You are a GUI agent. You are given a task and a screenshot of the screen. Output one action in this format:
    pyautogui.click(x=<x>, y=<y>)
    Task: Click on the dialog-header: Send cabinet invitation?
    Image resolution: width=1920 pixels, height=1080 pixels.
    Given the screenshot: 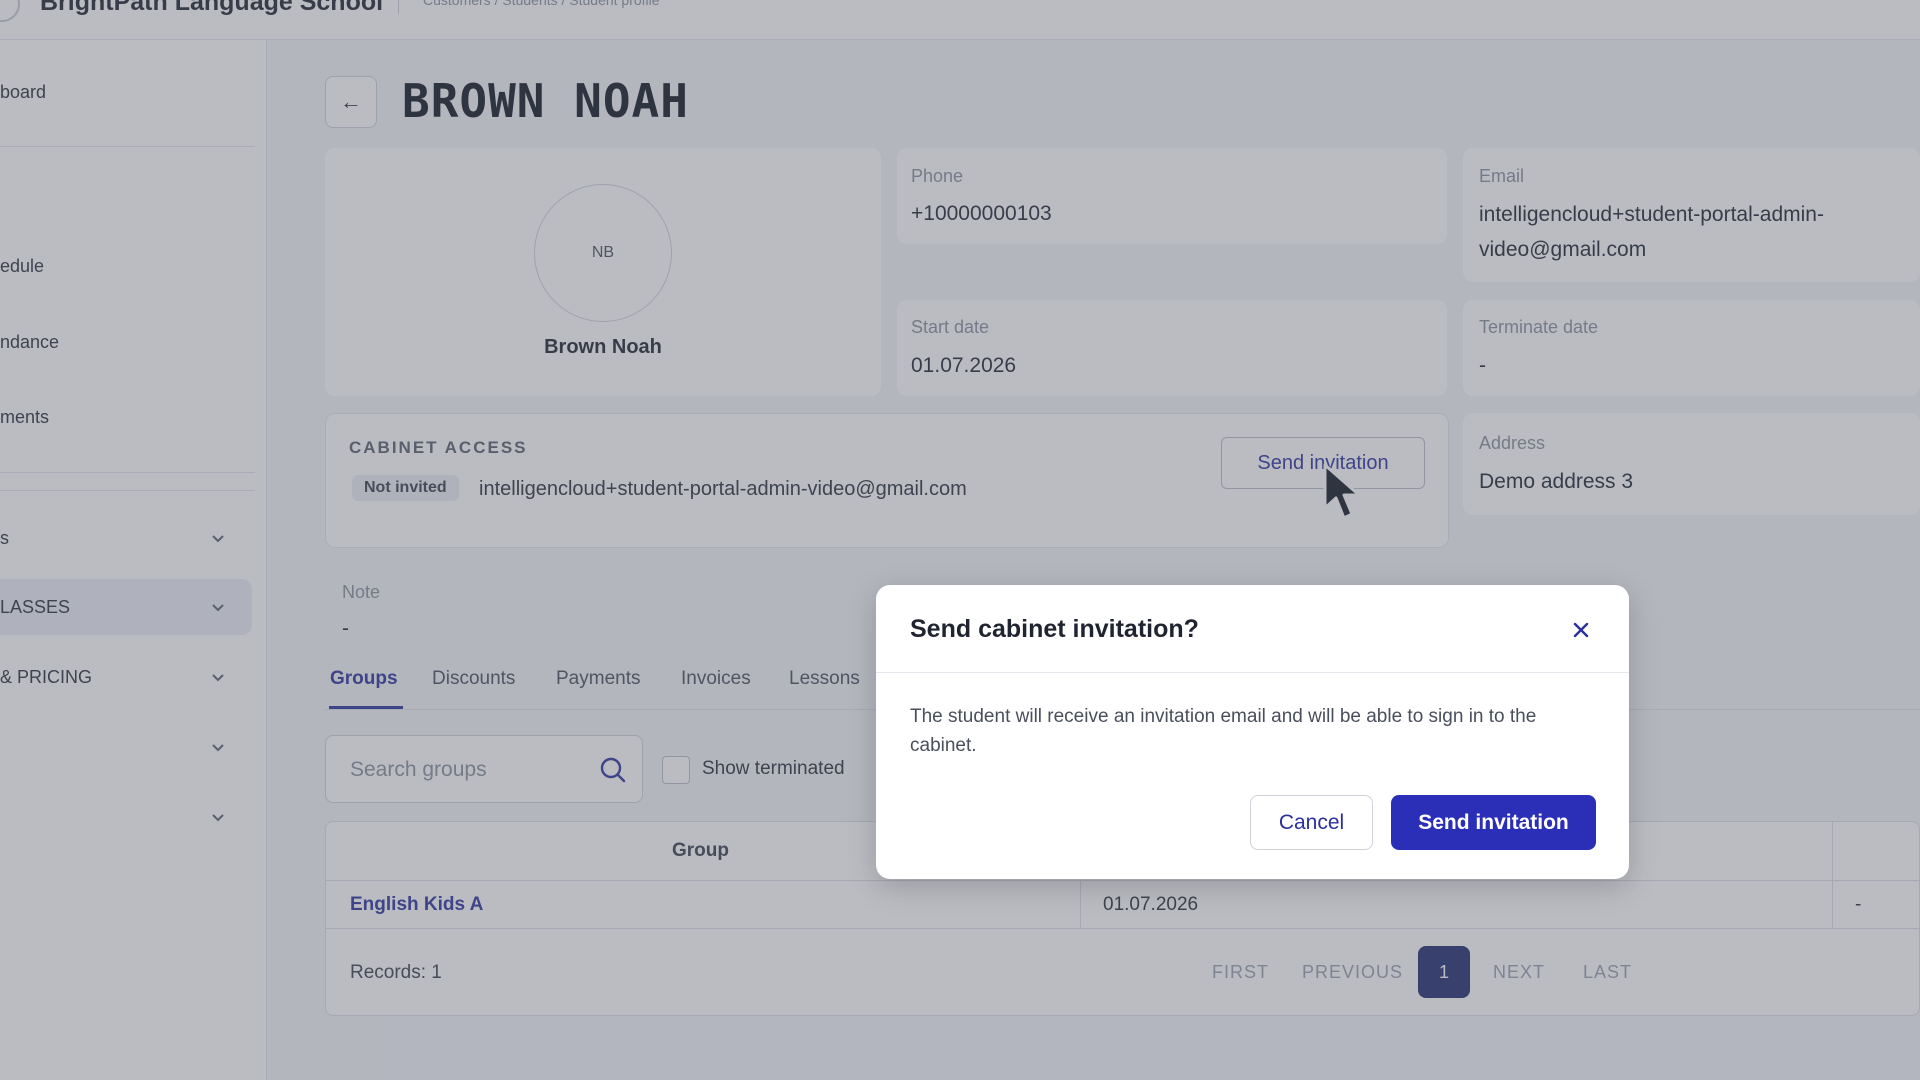 What is the action you would take?
    pyautogui.click(x=1252, y=629)
    